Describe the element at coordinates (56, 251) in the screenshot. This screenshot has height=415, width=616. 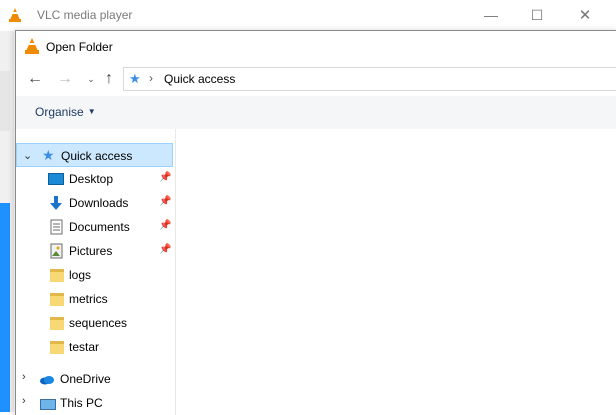
I see `pictures-icon` at that location.